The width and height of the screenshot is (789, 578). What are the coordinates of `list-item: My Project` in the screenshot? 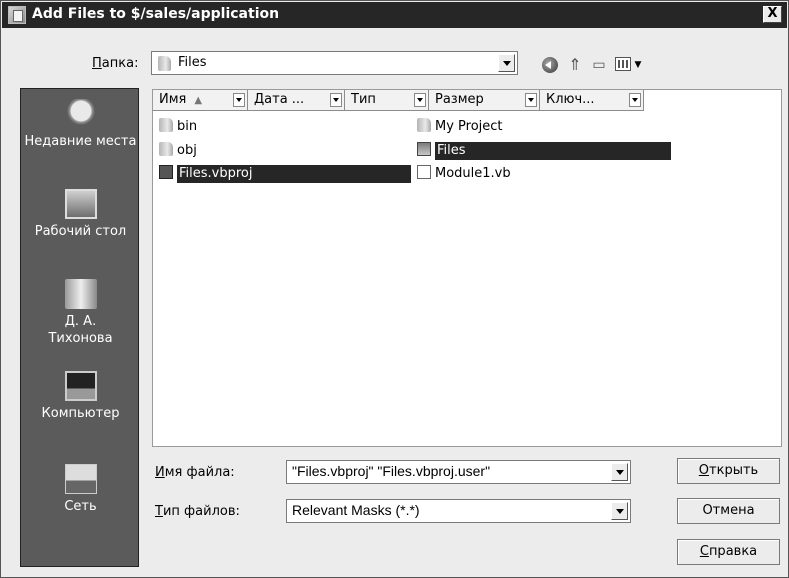 It's located at (460, 127).